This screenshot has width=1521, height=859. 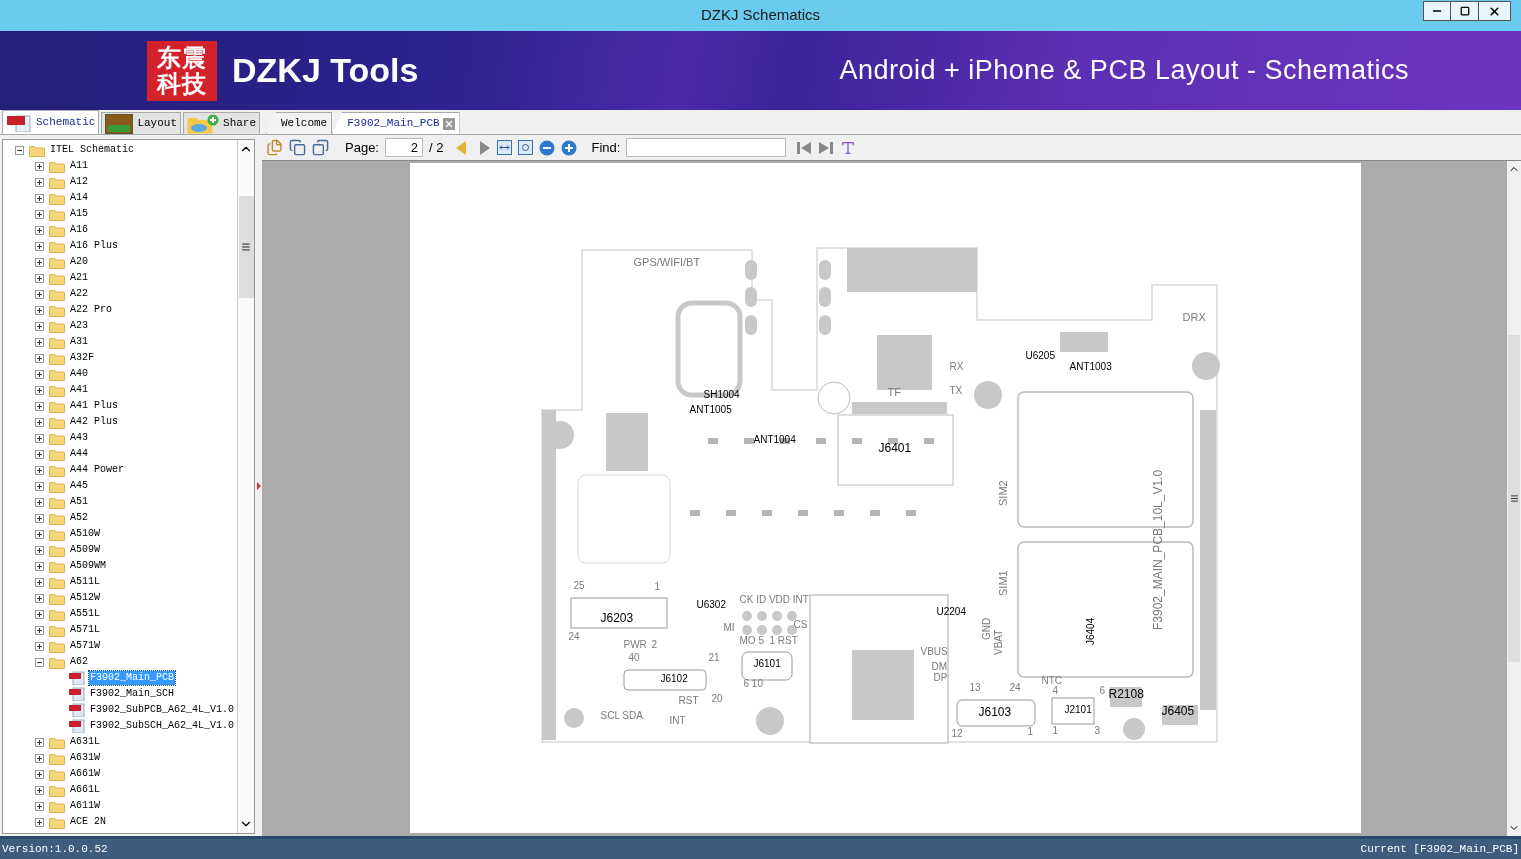 I want to click on find-next-icon, so click(x=826, y=147).